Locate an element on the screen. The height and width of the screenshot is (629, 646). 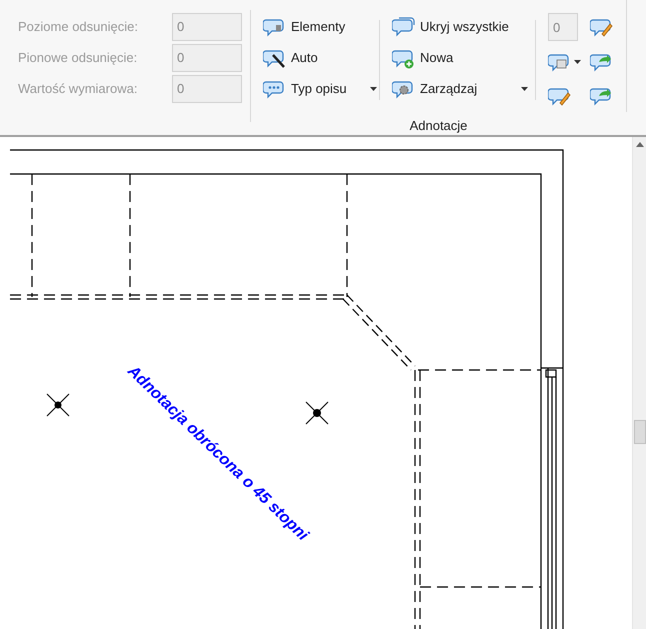
field-label: Poziome odsunięcie: is located at coordinates (78, 27).